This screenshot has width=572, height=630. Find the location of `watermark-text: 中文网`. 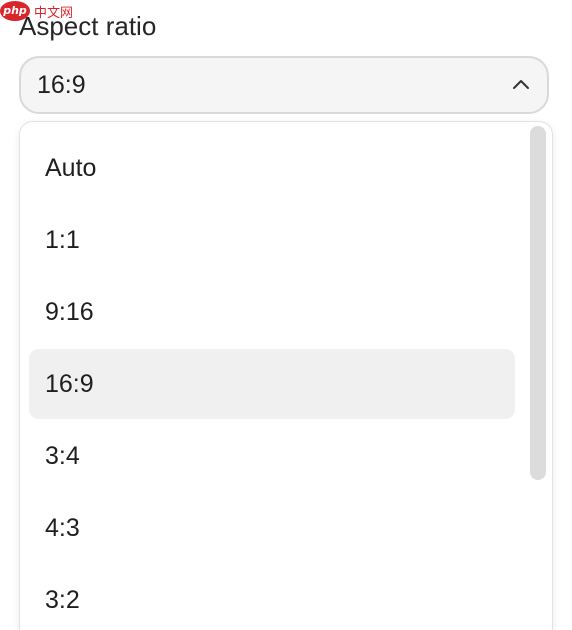

watermark-text: 中文网 is located at coordinates (54, 11).